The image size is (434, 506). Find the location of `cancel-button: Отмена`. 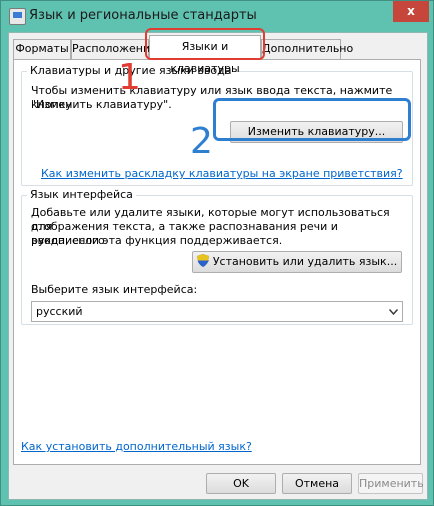

cancel-button: Отмена is located at coordinates (317, 483).